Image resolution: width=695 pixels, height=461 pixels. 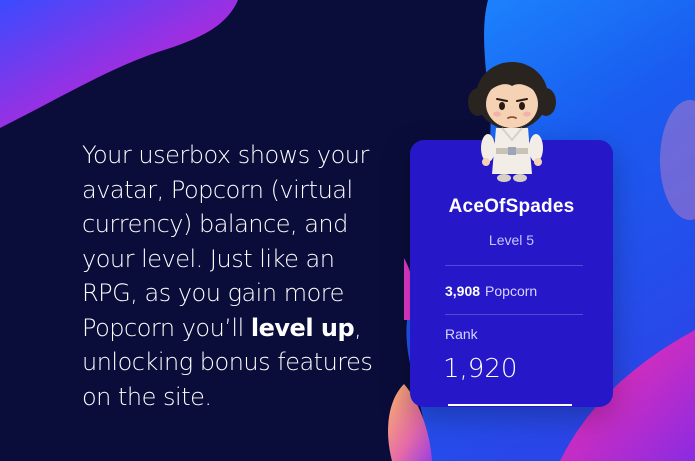 What do you see at coordinates (512, 120) in the screenshot?
I see `avatar-icon` at bounding box center [512, 120].